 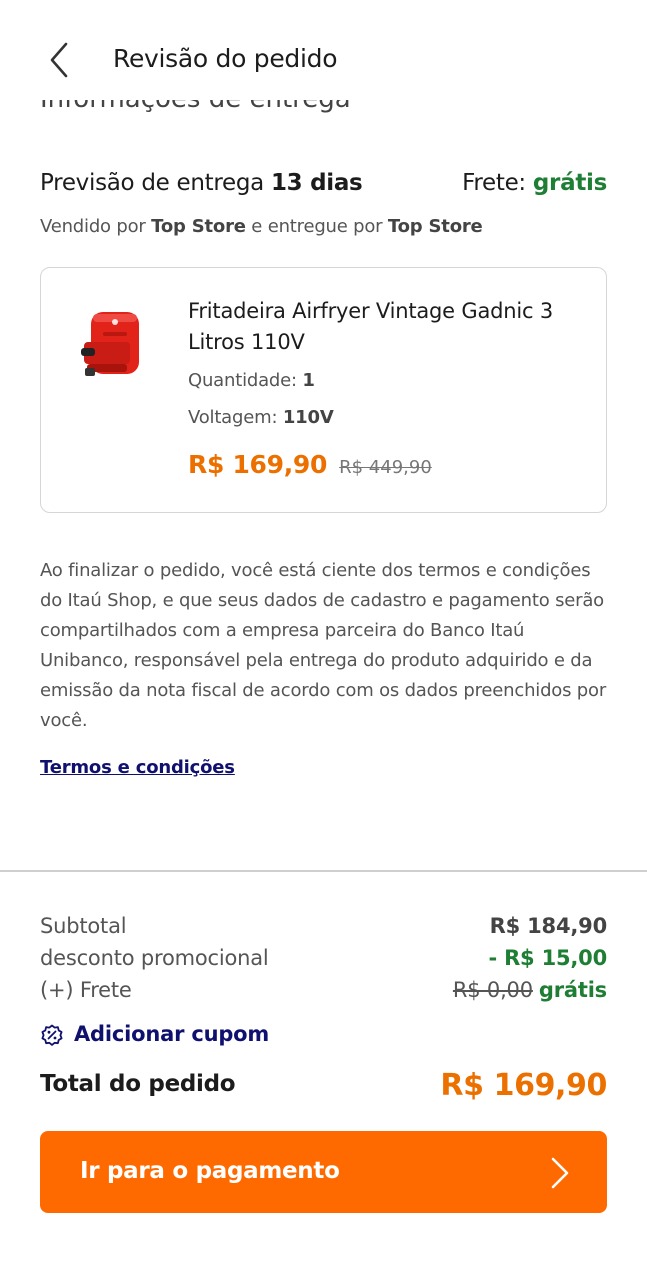 What do you see at coordinates (560, 1173) in the screenshot?
I see `chevron-right-icon` at bounding box center [560, 1173].